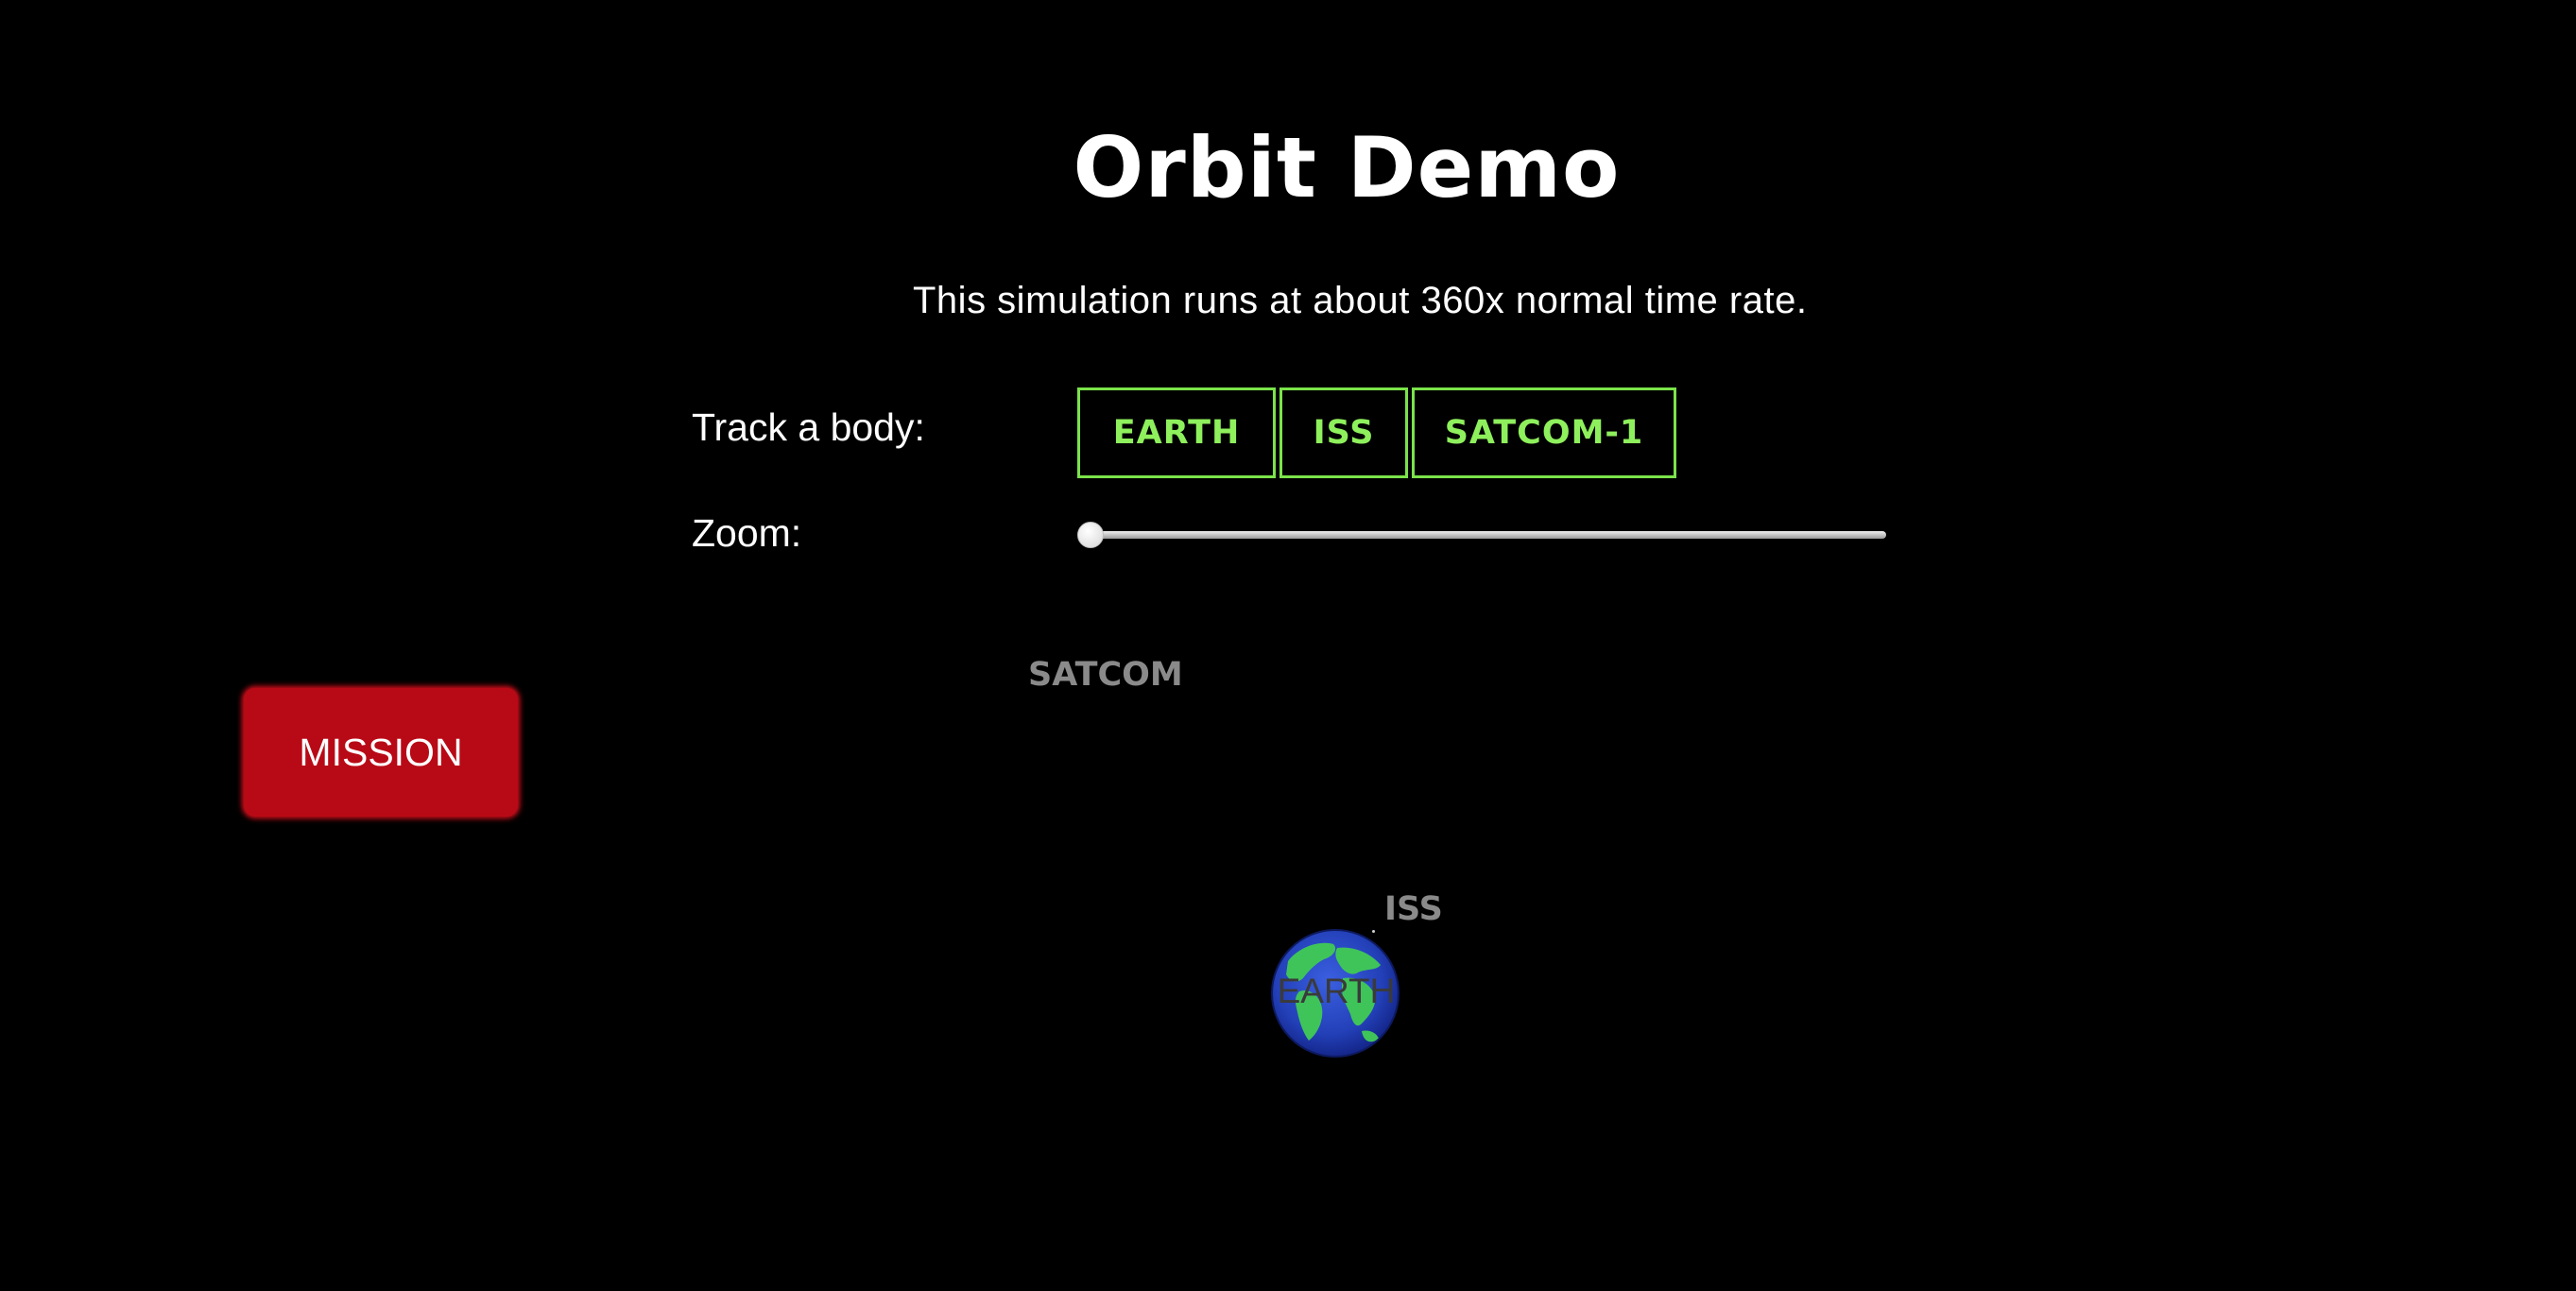 The width and height of the screenshot is (2576, 1291). I want to click on earth-body-label: EARTH, so click(1336, 991).